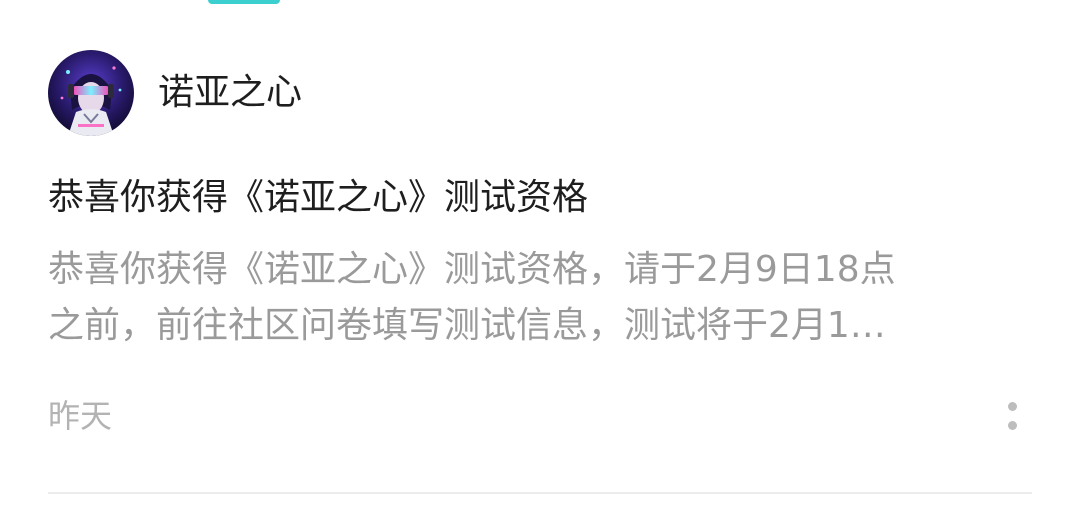 The width and height of the screenshot is (1080, 532). What do you see at coordinates (244, 2) in the screenshot?
I see `tab-indicator` at bounding box center [244, 2].